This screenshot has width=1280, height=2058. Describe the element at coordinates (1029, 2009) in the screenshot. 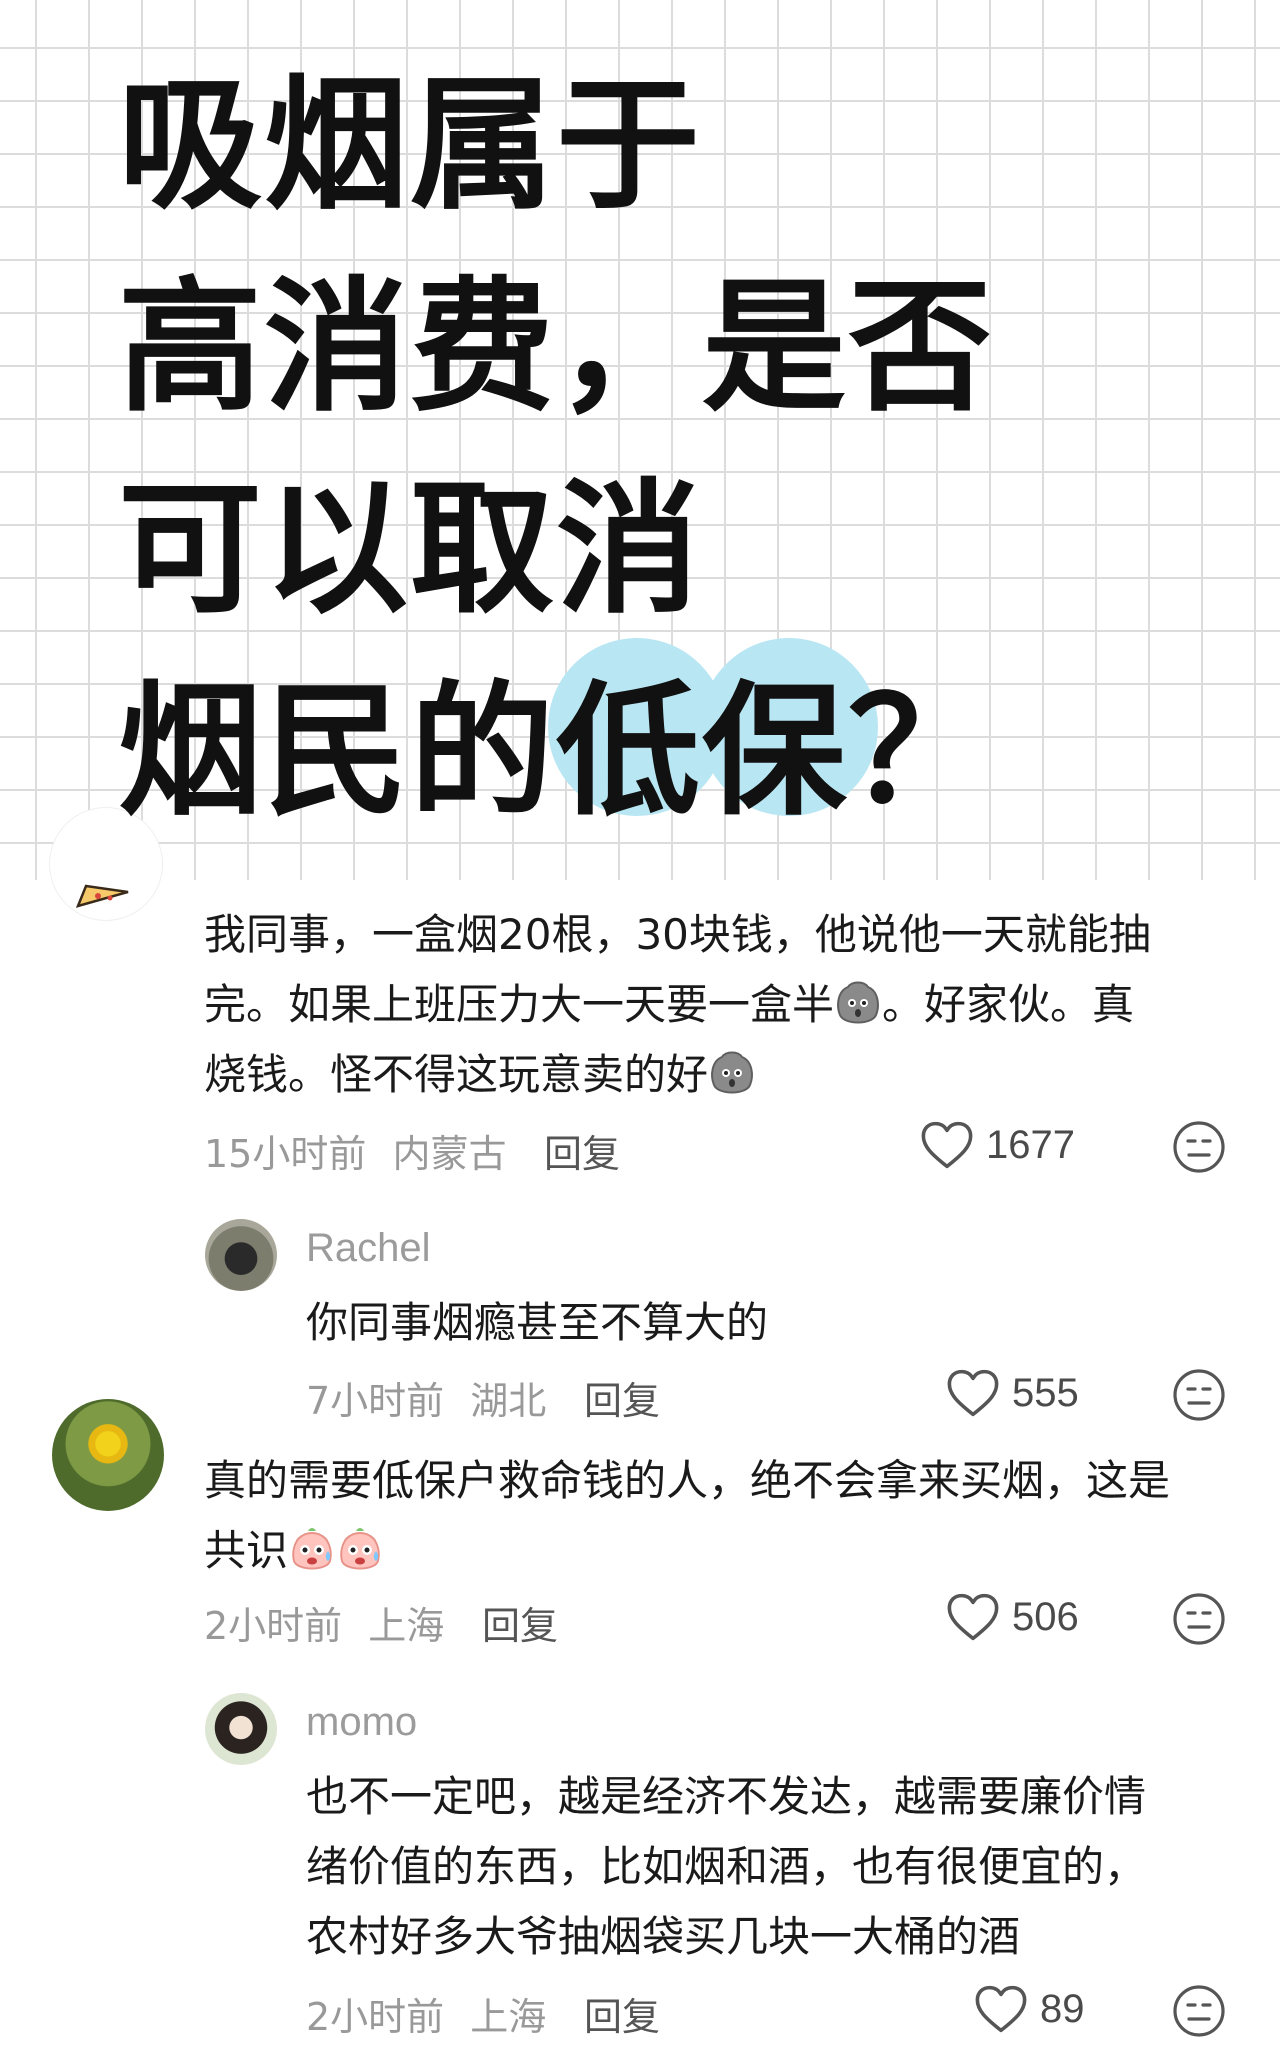

I see `like-button: 89` at that location.